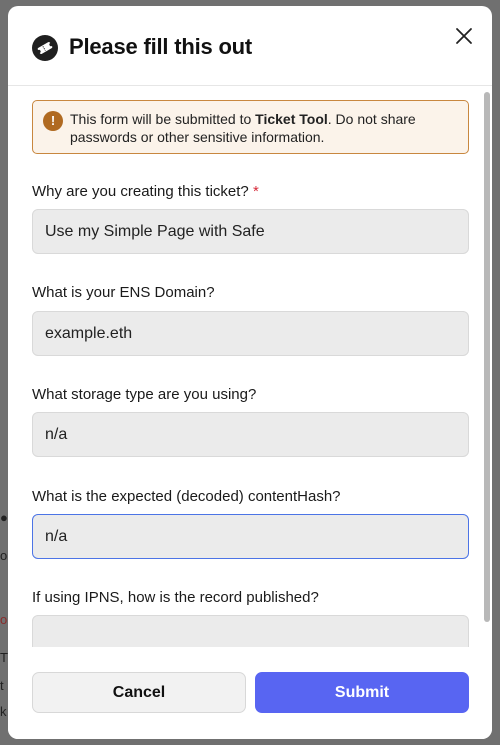 Image resolution: width=500 pixels, height=745 pixels. I want to click on modal-footer: Cancel Submit, so click(250, 693).